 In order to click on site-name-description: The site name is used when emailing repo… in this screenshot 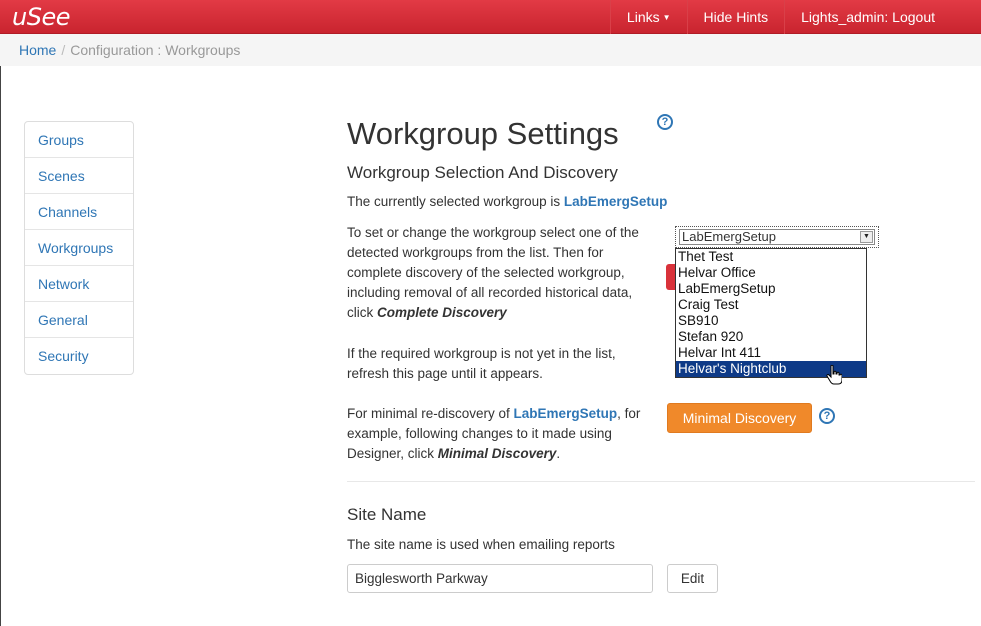, I will do `click(481, 544)`.